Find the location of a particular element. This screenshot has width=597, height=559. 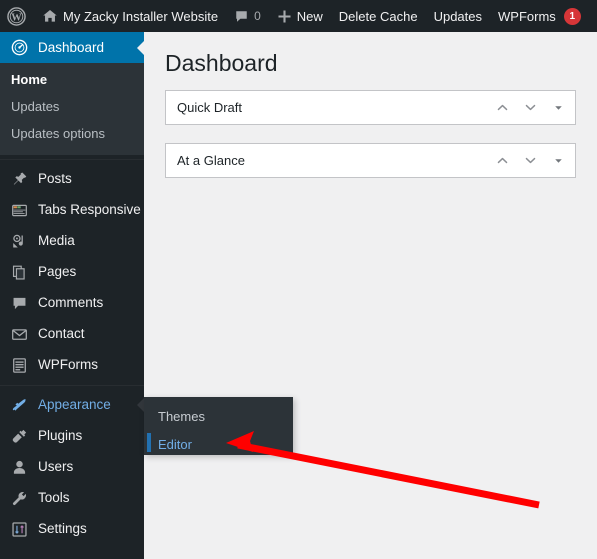

flyout-item-themes: Themes is located at coordinates (218, 417).